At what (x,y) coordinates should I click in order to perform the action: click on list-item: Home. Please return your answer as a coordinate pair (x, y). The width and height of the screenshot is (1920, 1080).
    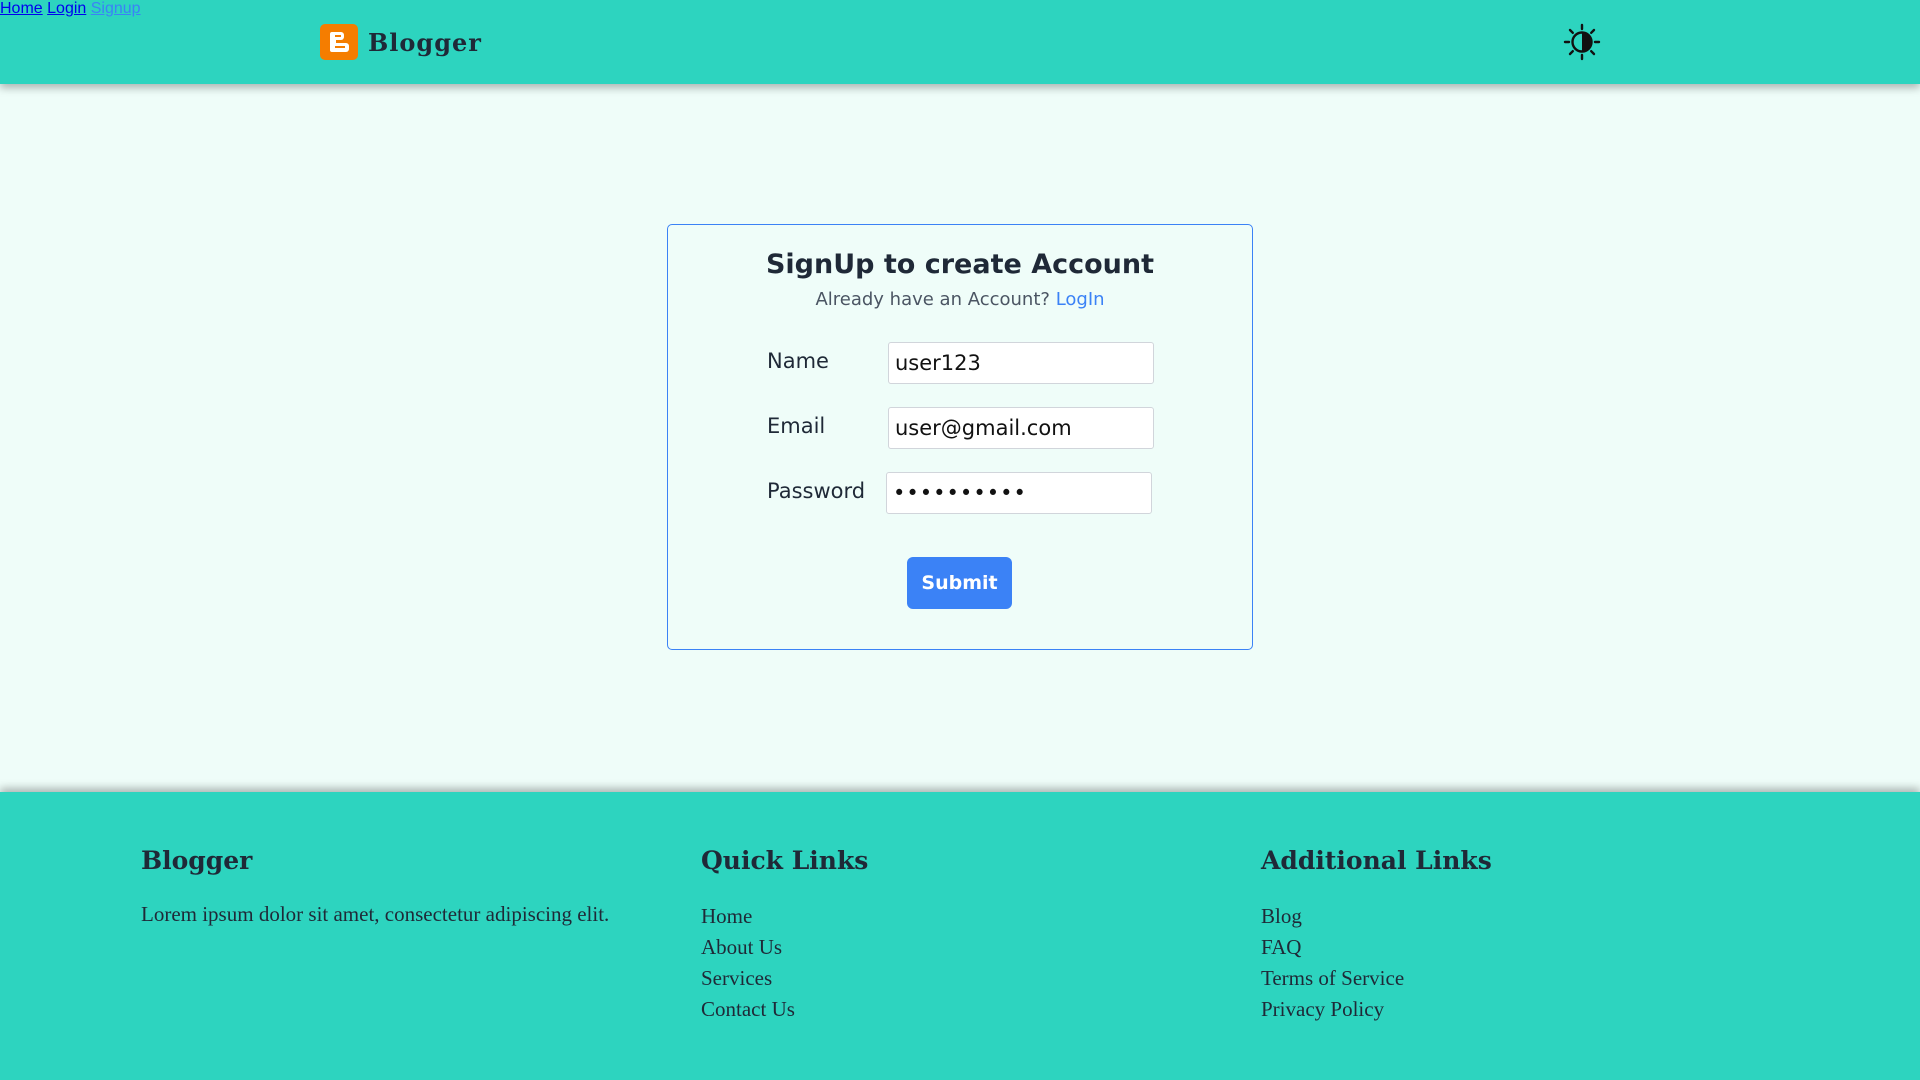
    Looking at the image, I should click on (784, 916).